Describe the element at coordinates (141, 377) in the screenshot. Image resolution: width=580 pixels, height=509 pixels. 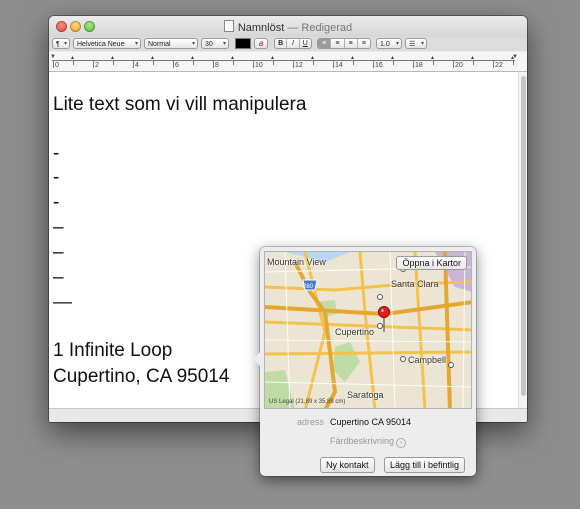
I see `address-link: Cupertino, CA 95014` at that location.